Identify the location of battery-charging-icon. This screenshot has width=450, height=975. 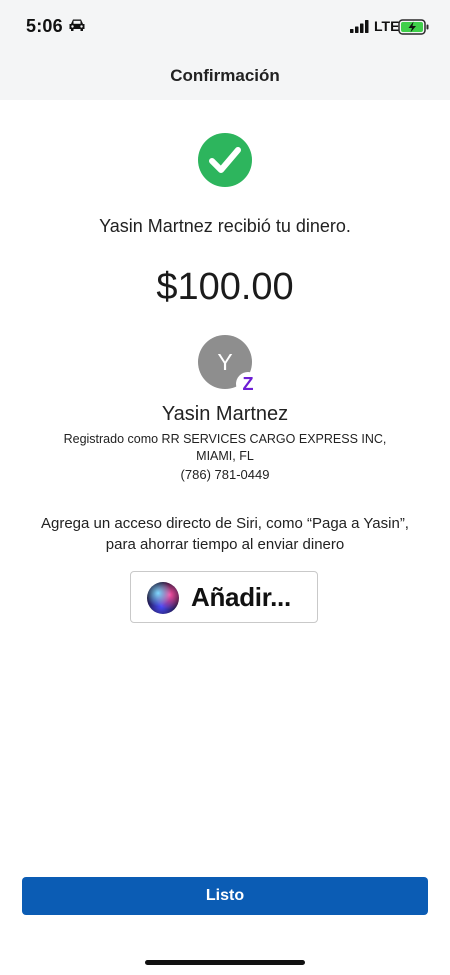
(413, 27).